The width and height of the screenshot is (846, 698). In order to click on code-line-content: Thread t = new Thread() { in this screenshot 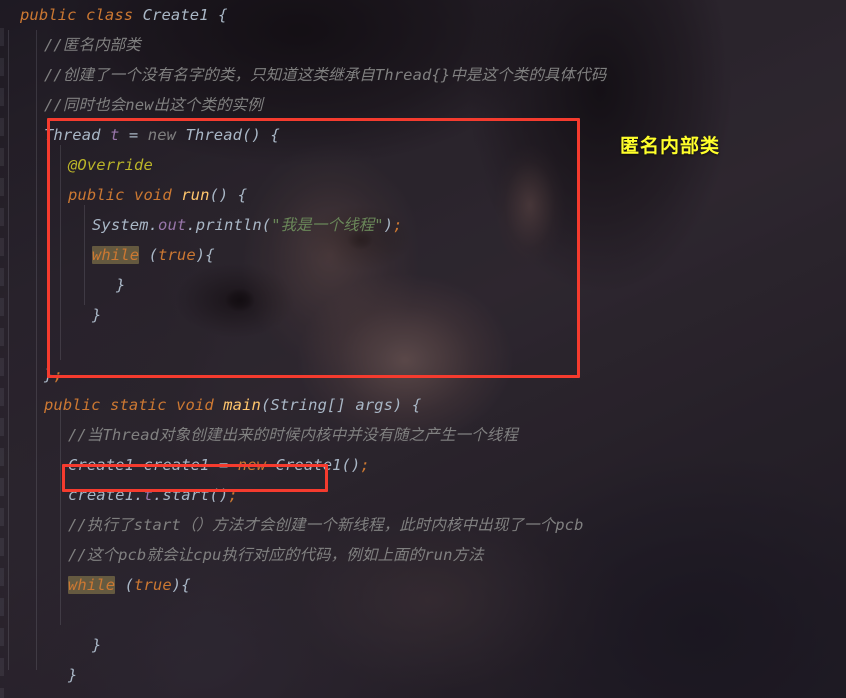, I will do `click(144, 135)`.